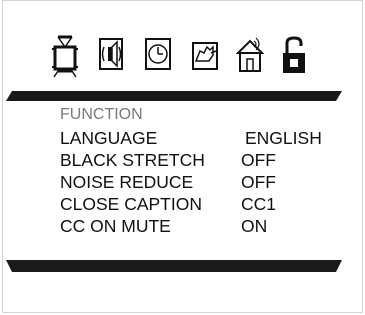 This screenshot has height=315, width=365. Describe the element at coordinates (174, 266) in the screenshot. I see `bottom-divider-bar` at that location.